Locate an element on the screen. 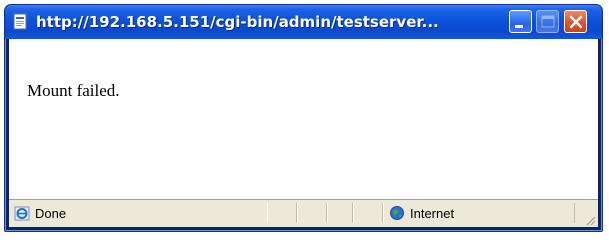 The width and height of the screenshot is (609, 240). status-text: Done is located at coordinates (51, 213).